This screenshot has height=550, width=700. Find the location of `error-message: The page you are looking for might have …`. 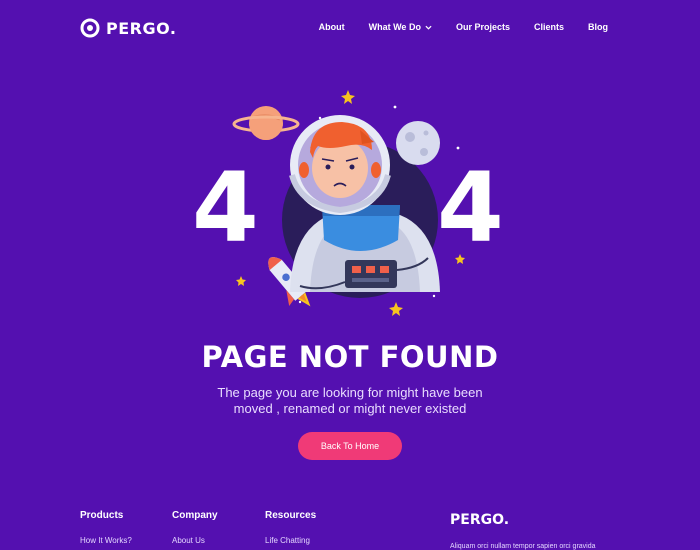

error-message: The page you are looking for might have … is located at coordinates (350, 400).